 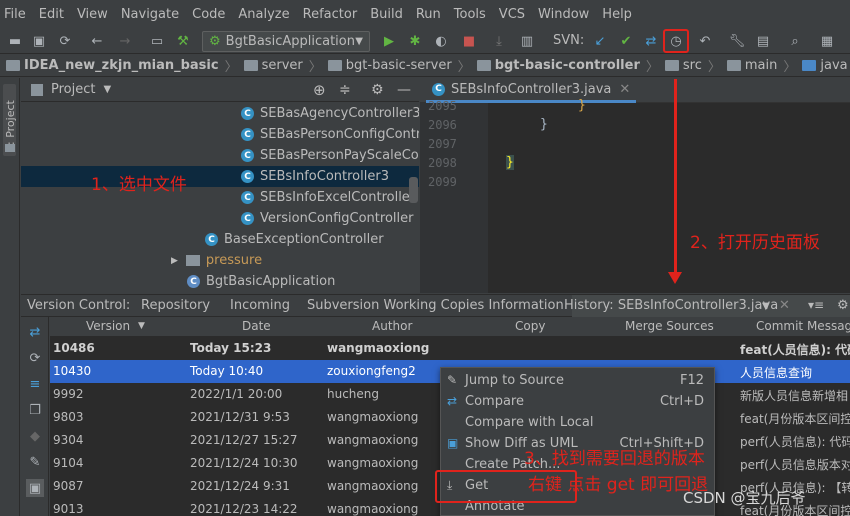 What do you see at coordinates (428, 14) in the screenshot?
I see `menu-run: Run` at bounding box center [428, 14].